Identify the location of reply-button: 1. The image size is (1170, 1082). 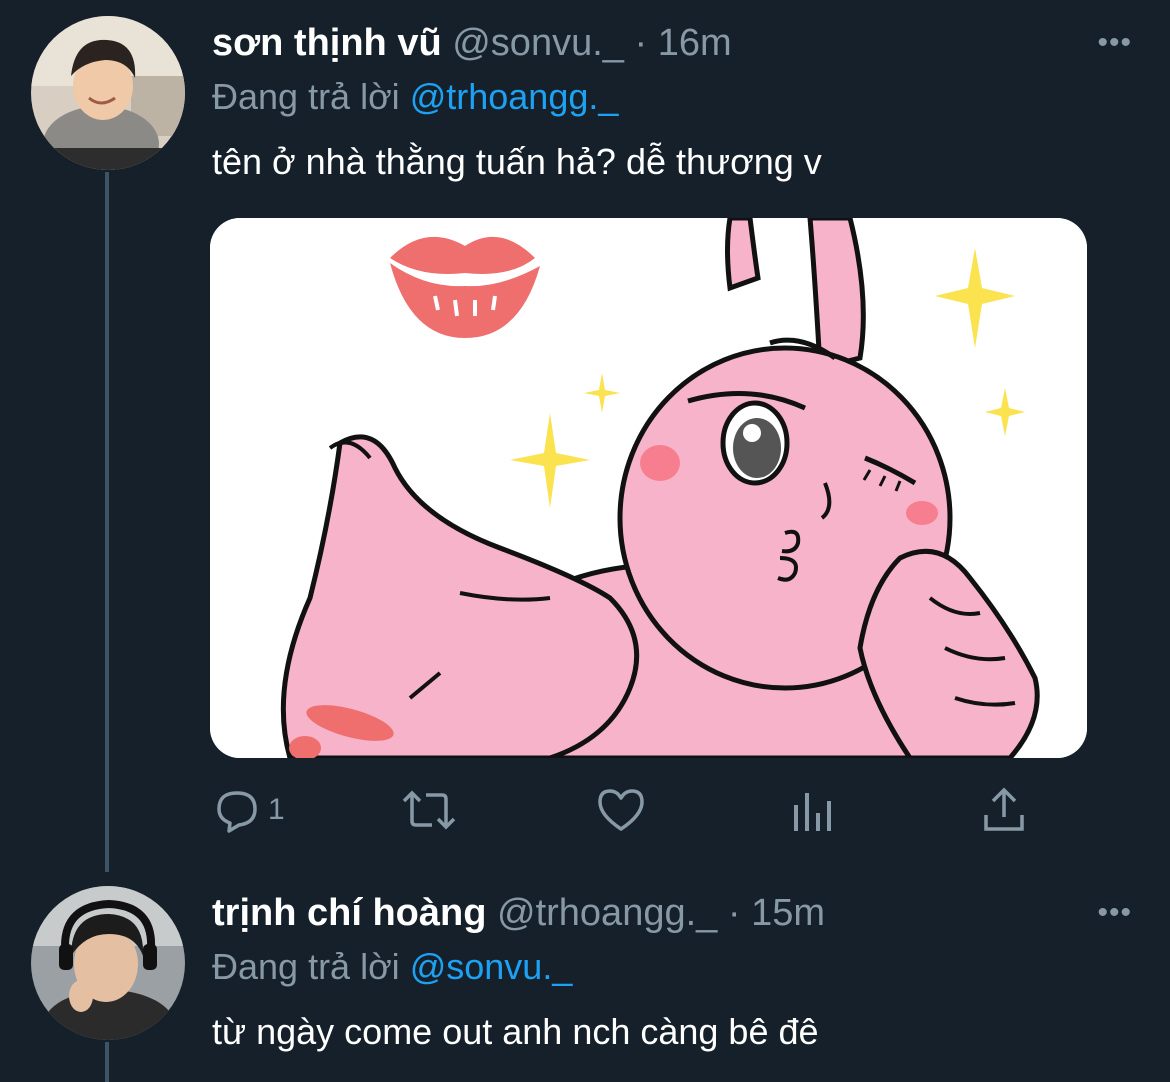
(248, 810).